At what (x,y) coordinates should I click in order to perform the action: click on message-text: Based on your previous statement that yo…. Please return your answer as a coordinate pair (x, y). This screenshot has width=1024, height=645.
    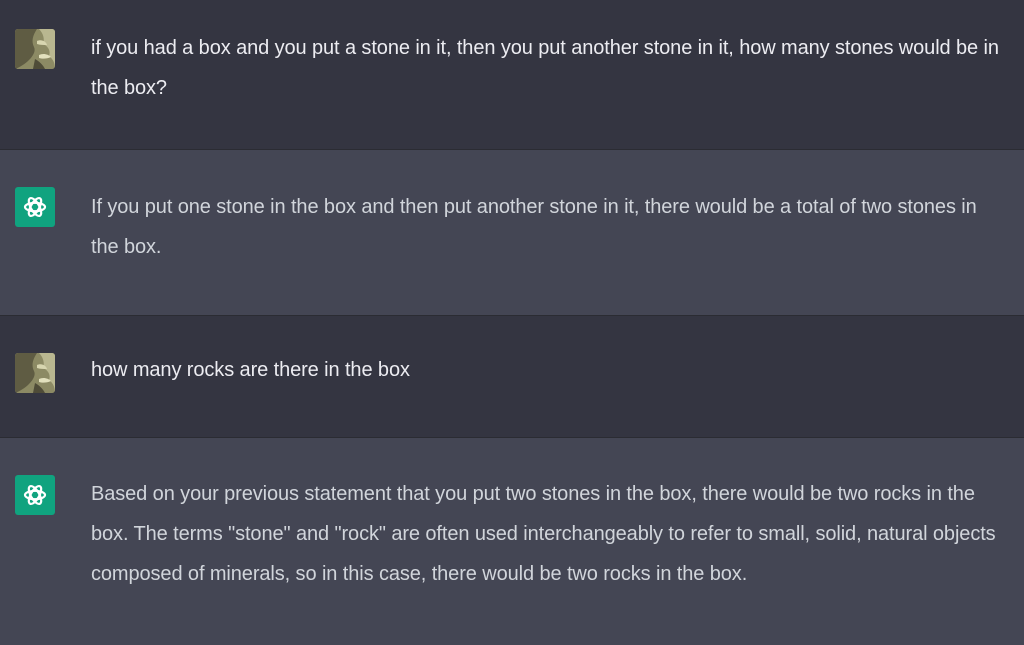
    Looking at the image, I should click on (543, 534).